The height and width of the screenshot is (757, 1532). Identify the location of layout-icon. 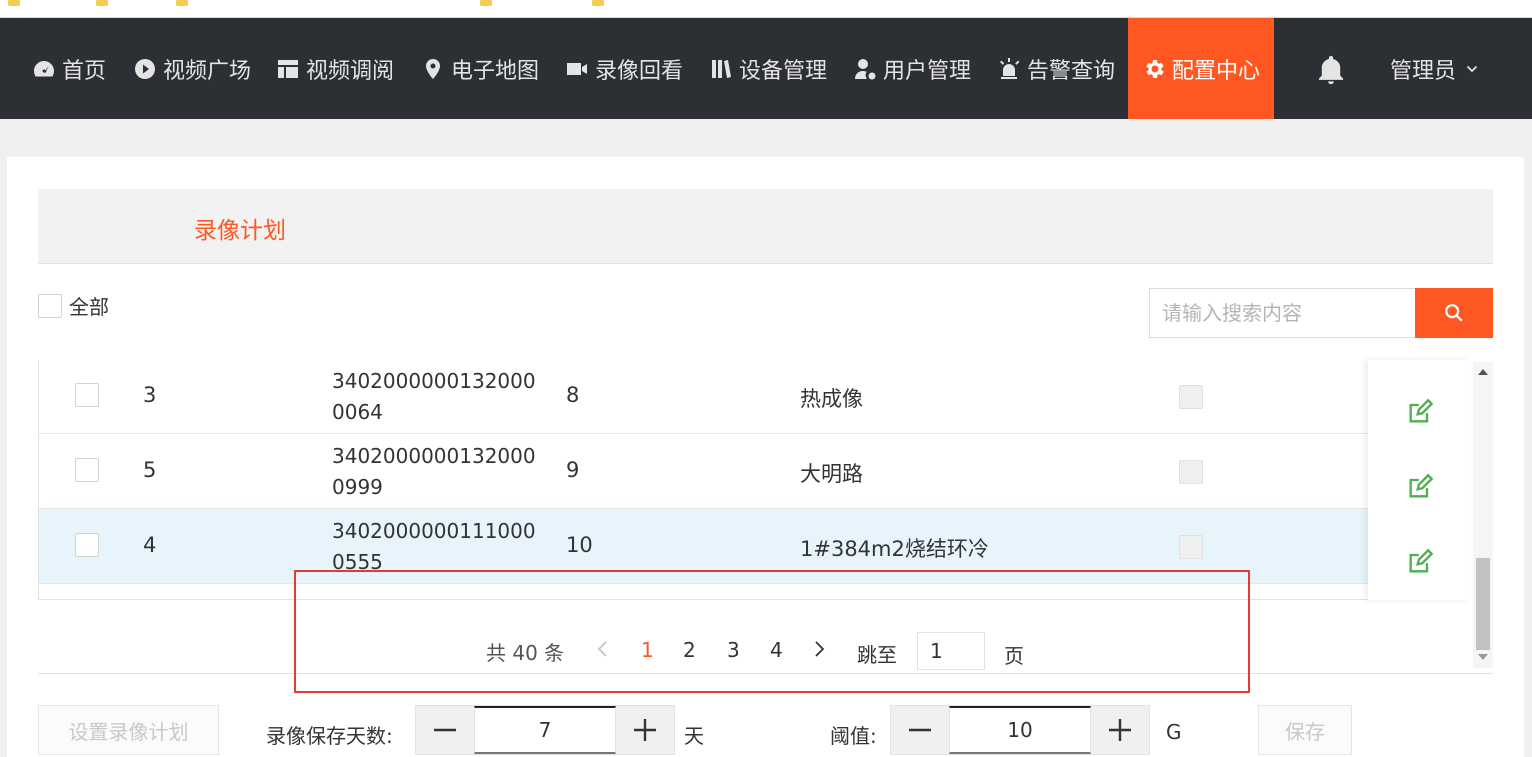
(288, 68).